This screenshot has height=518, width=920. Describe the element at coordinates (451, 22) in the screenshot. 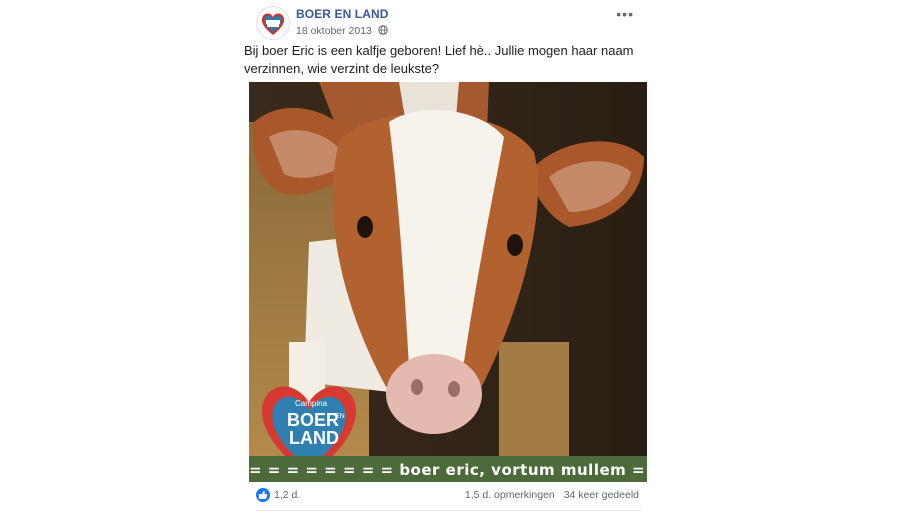

I see `post-header: BOER EN LAND 18 oktober 2013 •••` at that location.